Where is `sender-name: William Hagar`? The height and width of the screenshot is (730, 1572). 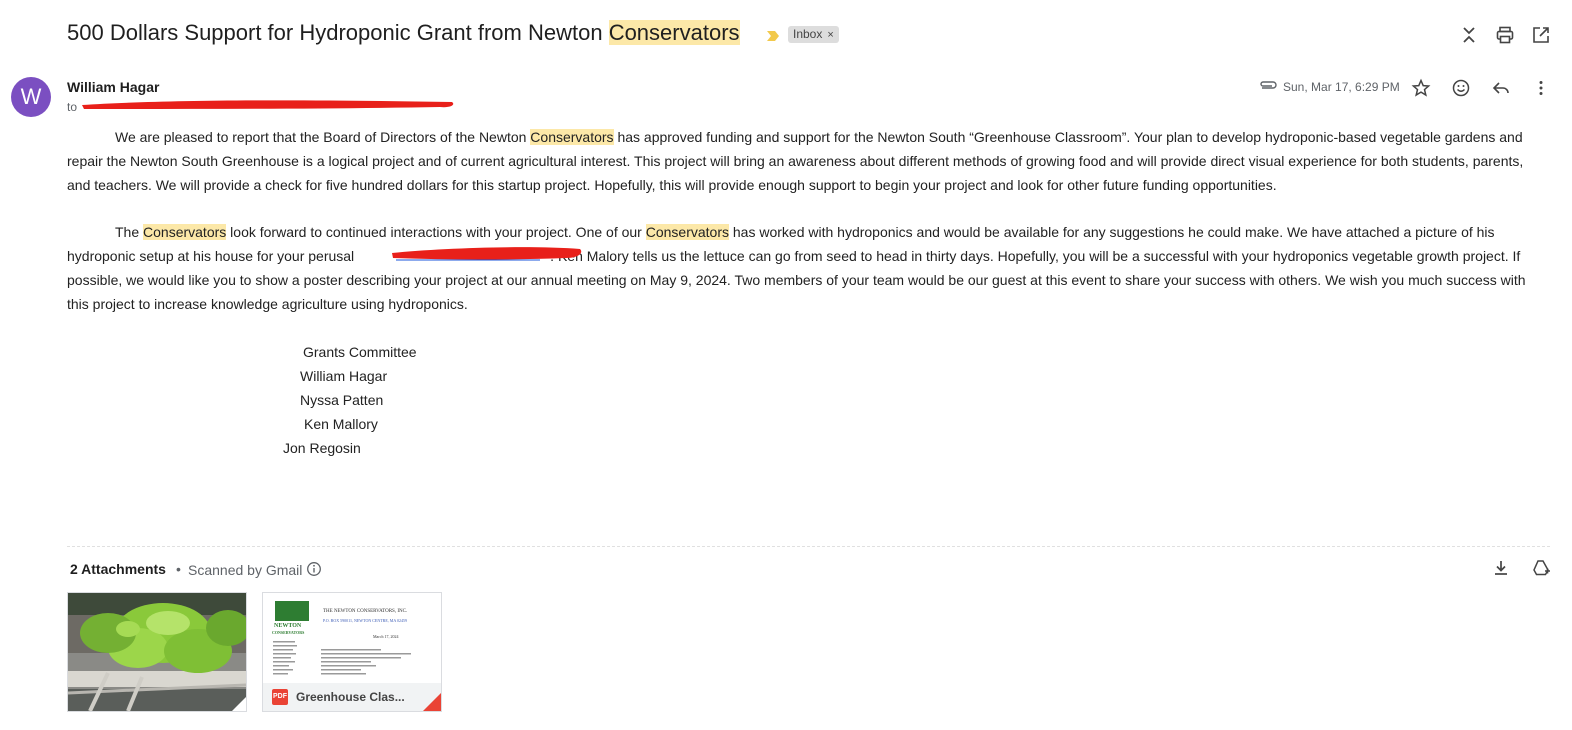
sender-name: William Hagar is located at coordinates (113, 87).